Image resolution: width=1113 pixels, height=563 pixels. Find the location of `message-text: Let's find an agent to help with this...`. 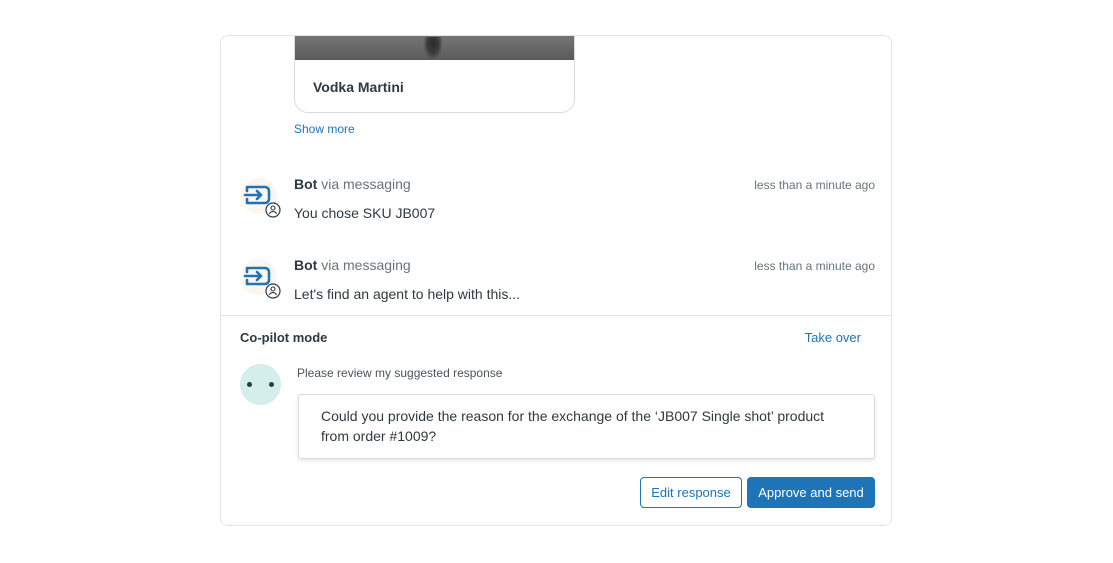

message-text: Let's find an agent to help with this... is located at coordinates (407, 294).